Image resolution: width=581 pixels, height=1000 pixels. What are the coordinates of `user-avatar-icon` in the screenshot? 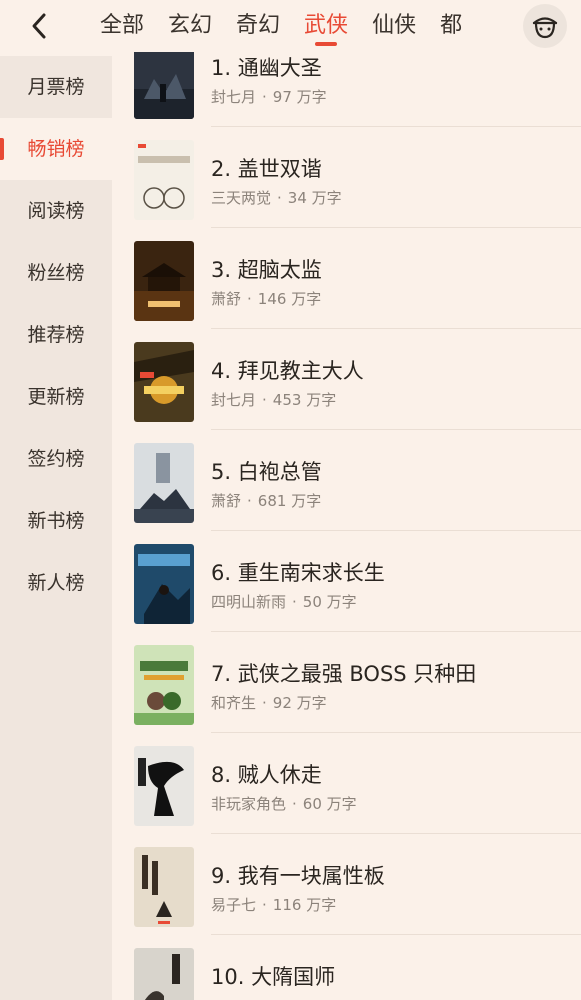 It's located at (545, 28).